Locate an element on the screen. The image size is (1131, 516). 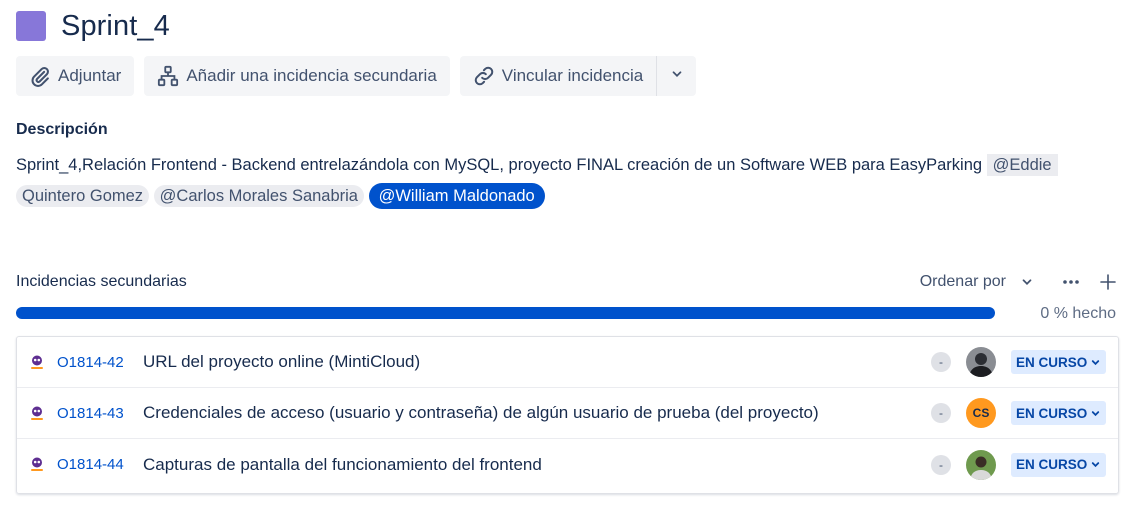
issue-key-link: O1814-44 is located at coordinates (90, 464).